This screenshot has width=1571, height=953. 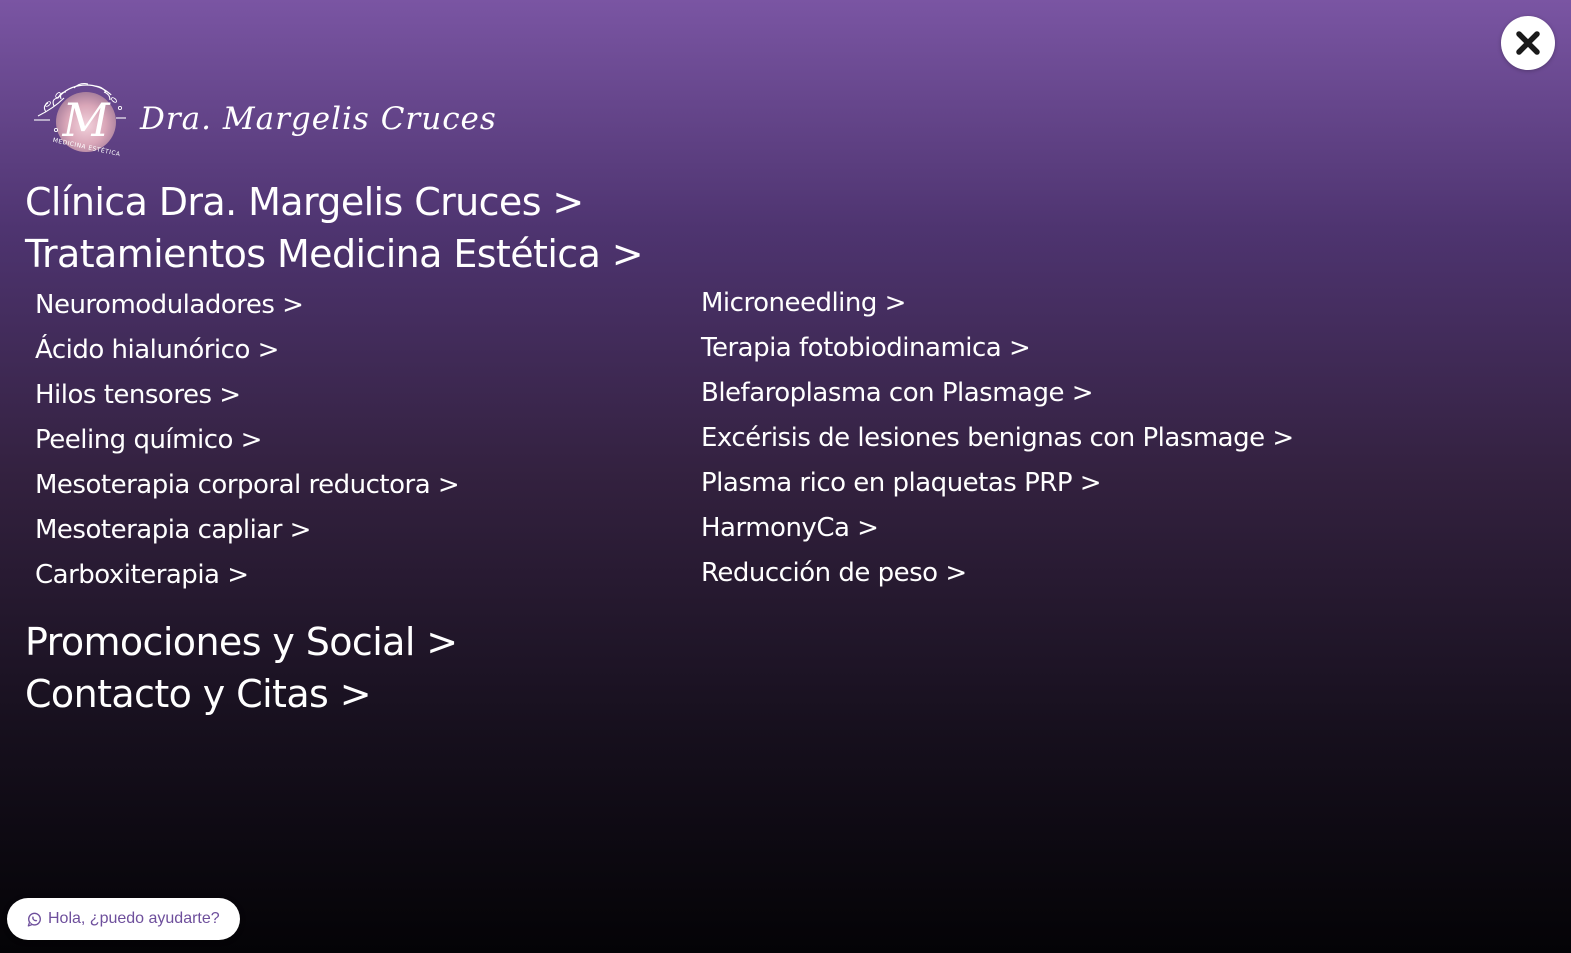 What do you see at coordinates (318, 119) in the screenshot?
I see `logo-name: Dra. Margelis Cruces` at bounding box center [318, 119].